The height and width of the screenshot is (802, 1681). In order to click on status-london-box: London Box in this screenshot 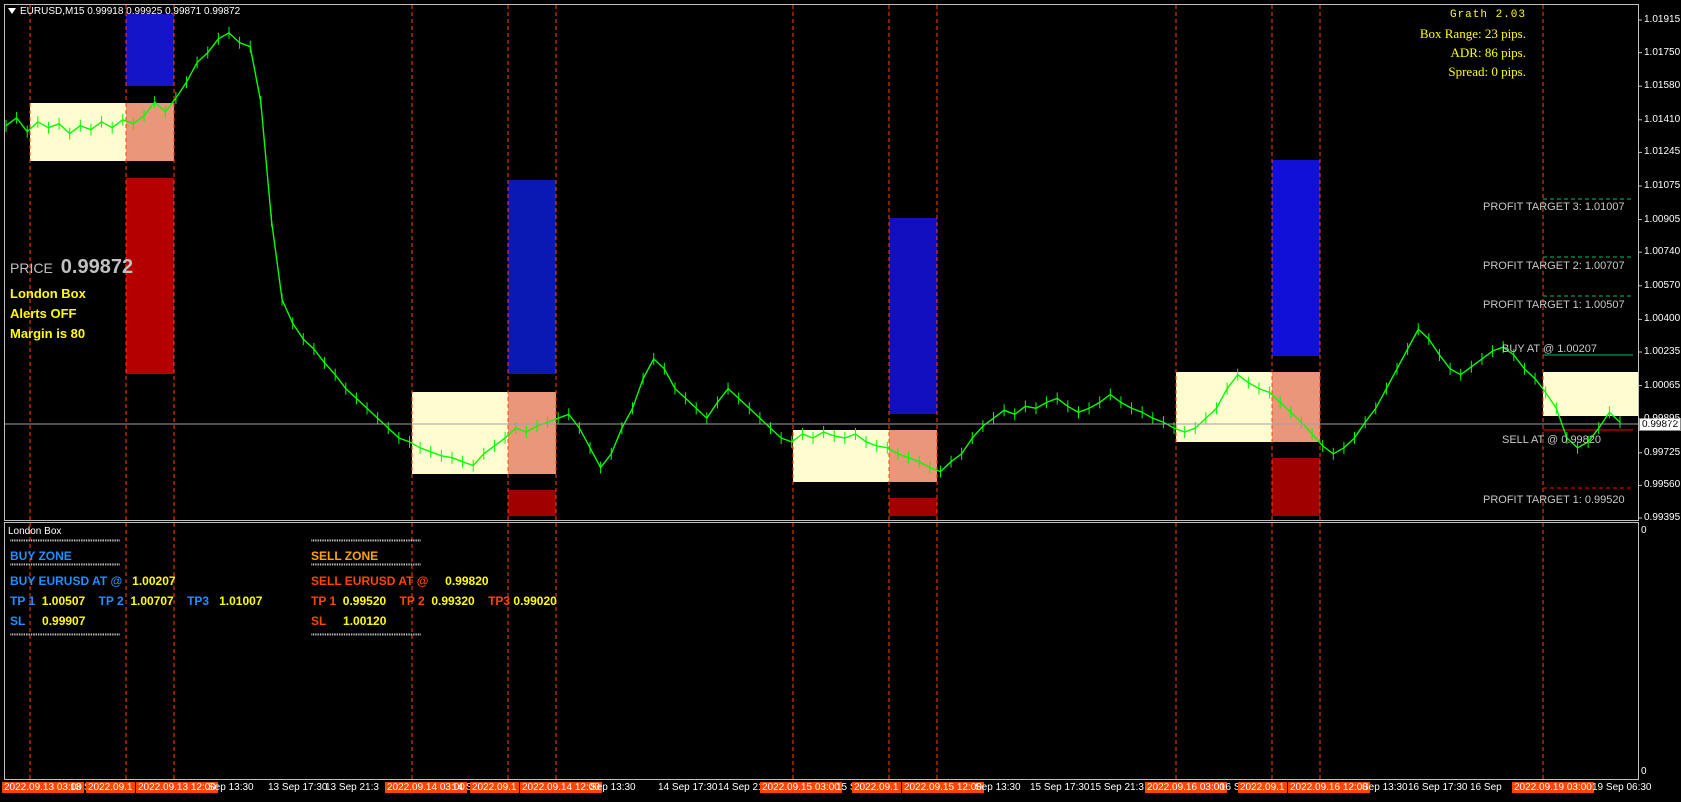, I will do `click(48, 293)`.